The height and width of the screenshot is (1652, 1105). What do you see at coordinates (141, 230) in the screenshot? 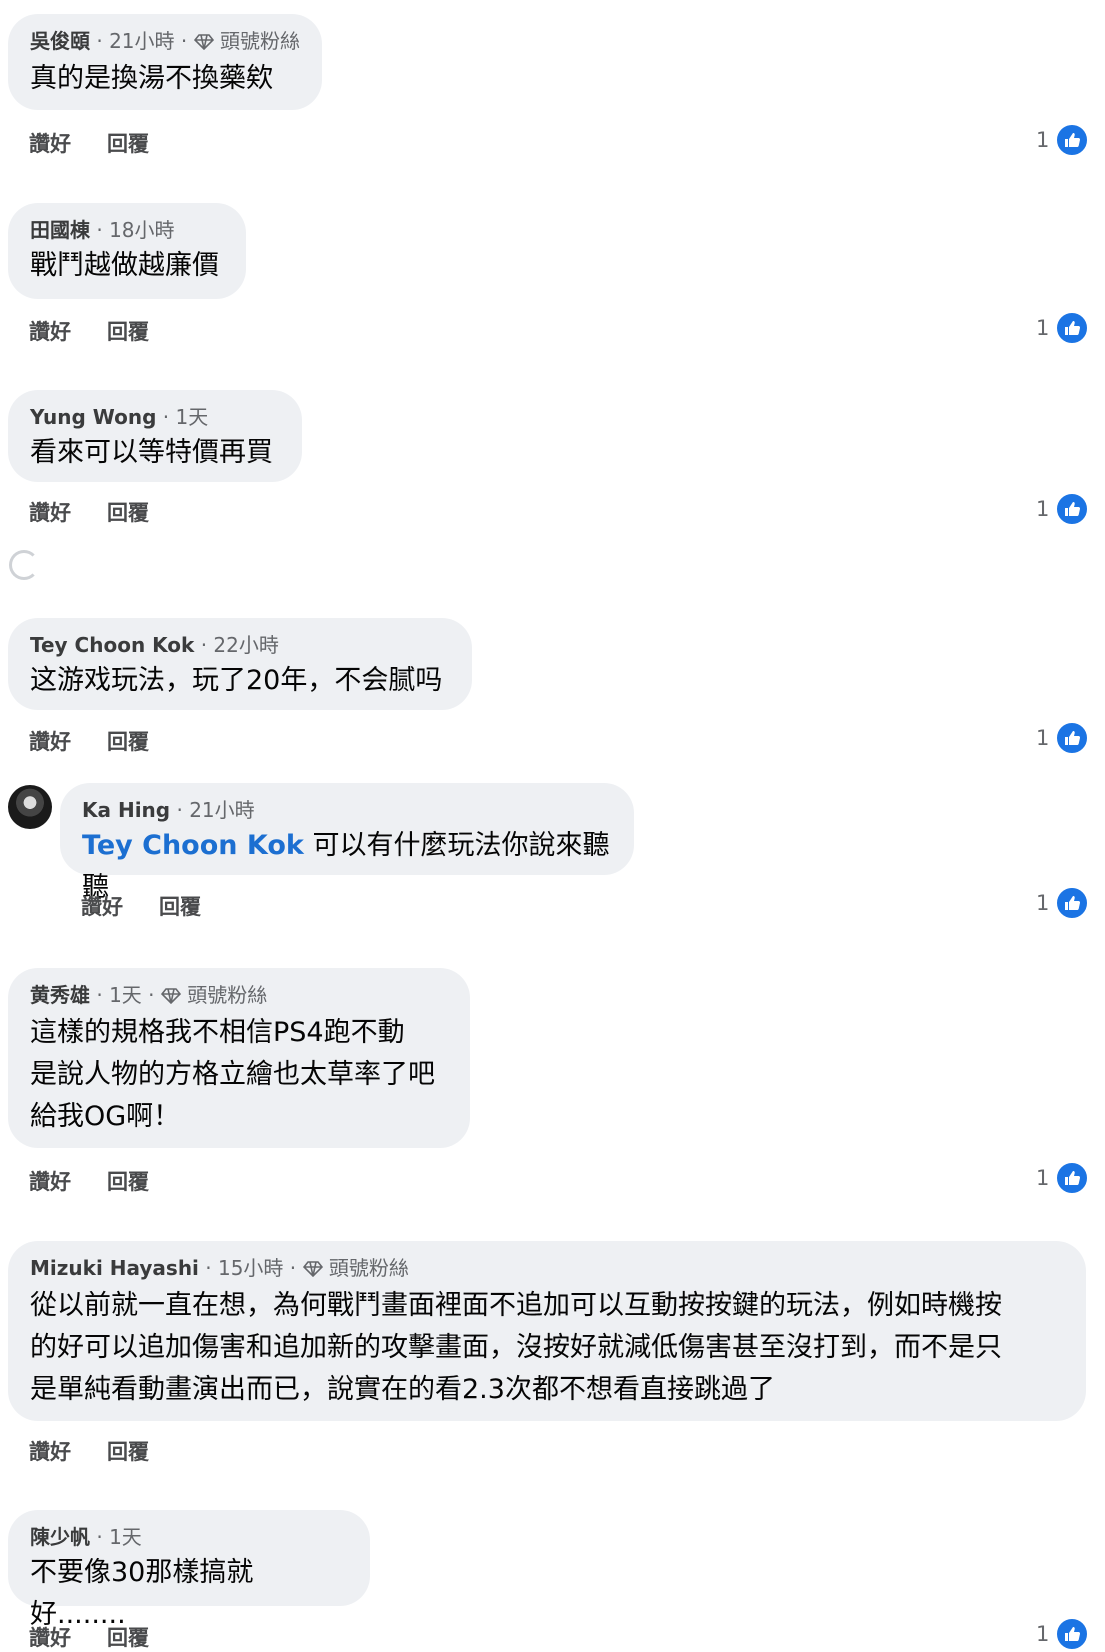
I see `comment-time: 18小時` at bounding box center [141, 230].